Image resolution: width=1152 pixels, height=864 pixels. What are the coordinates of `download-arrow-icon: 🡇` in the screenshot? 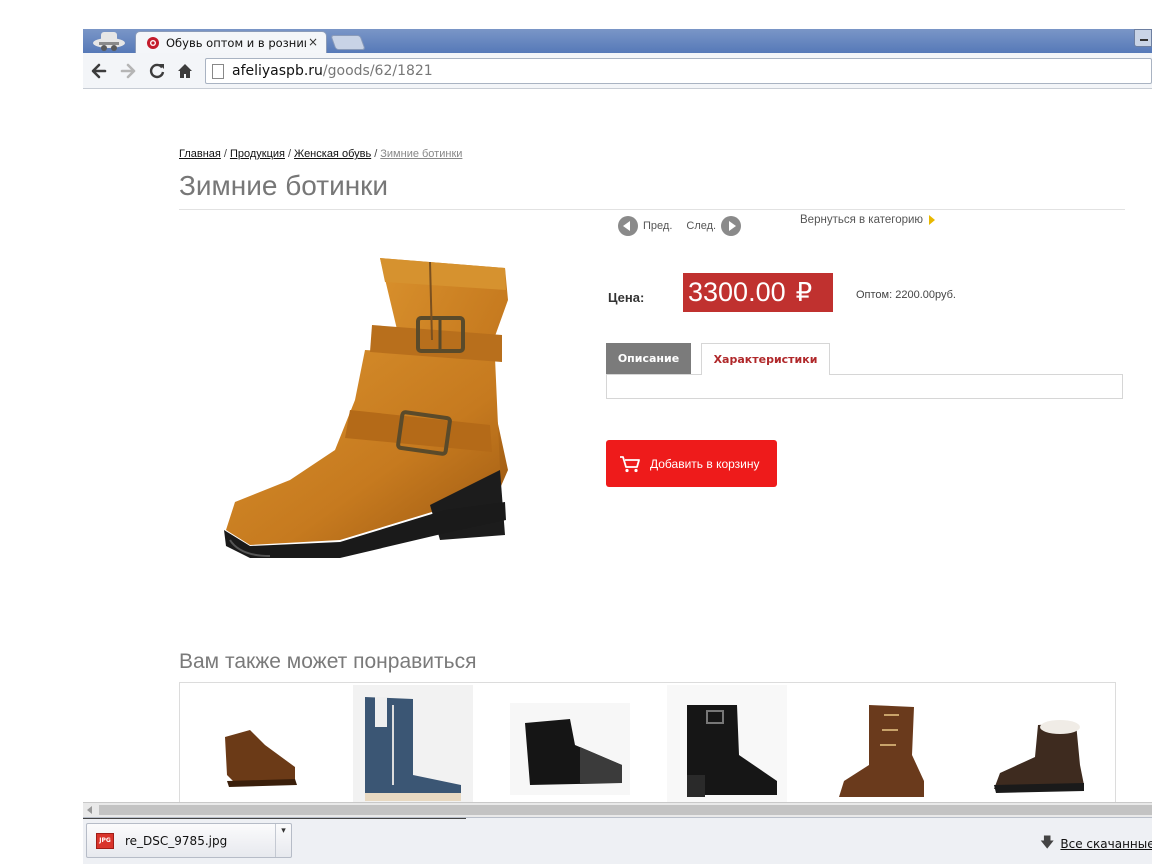 It's located at (1047, 843).